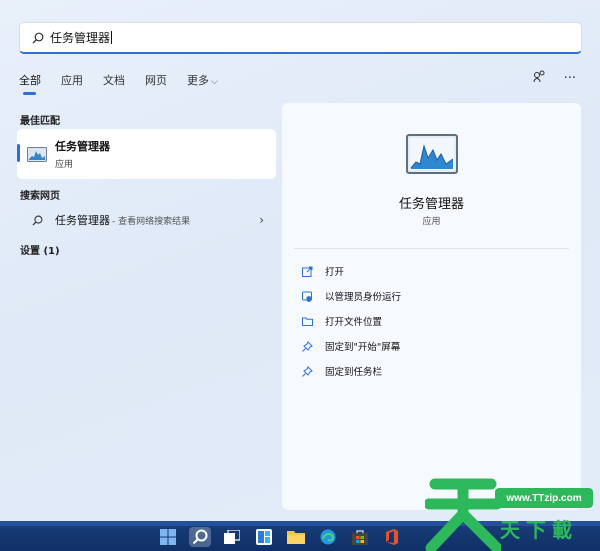 The width and height of the screenshot is (600, 551). I want to click on tab-more-label: 更多, so click(198, 80).